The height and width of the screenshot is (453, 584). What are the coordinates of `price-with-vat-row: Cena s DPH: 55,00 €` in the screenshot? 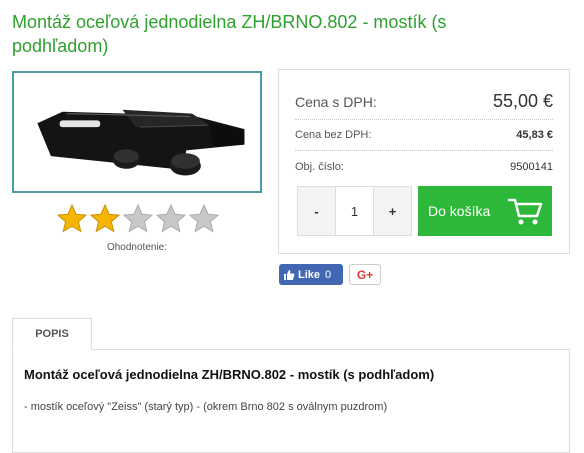 It's located at (424, 102).